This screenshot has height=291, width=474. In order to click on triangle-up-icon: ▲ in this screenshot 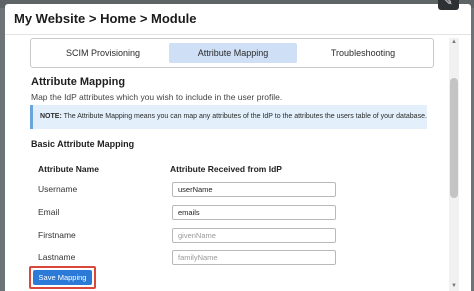, I will do `click(454, 42)`.